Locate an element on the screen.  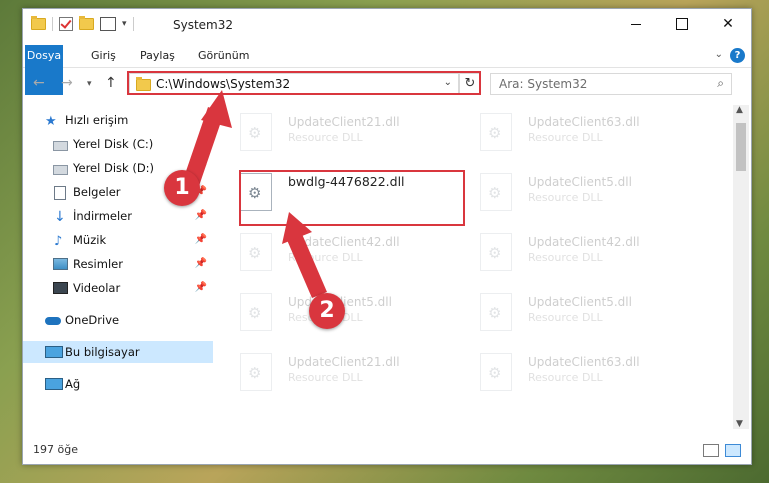
arrow-2-shaft is located at coordinates (307, 266).